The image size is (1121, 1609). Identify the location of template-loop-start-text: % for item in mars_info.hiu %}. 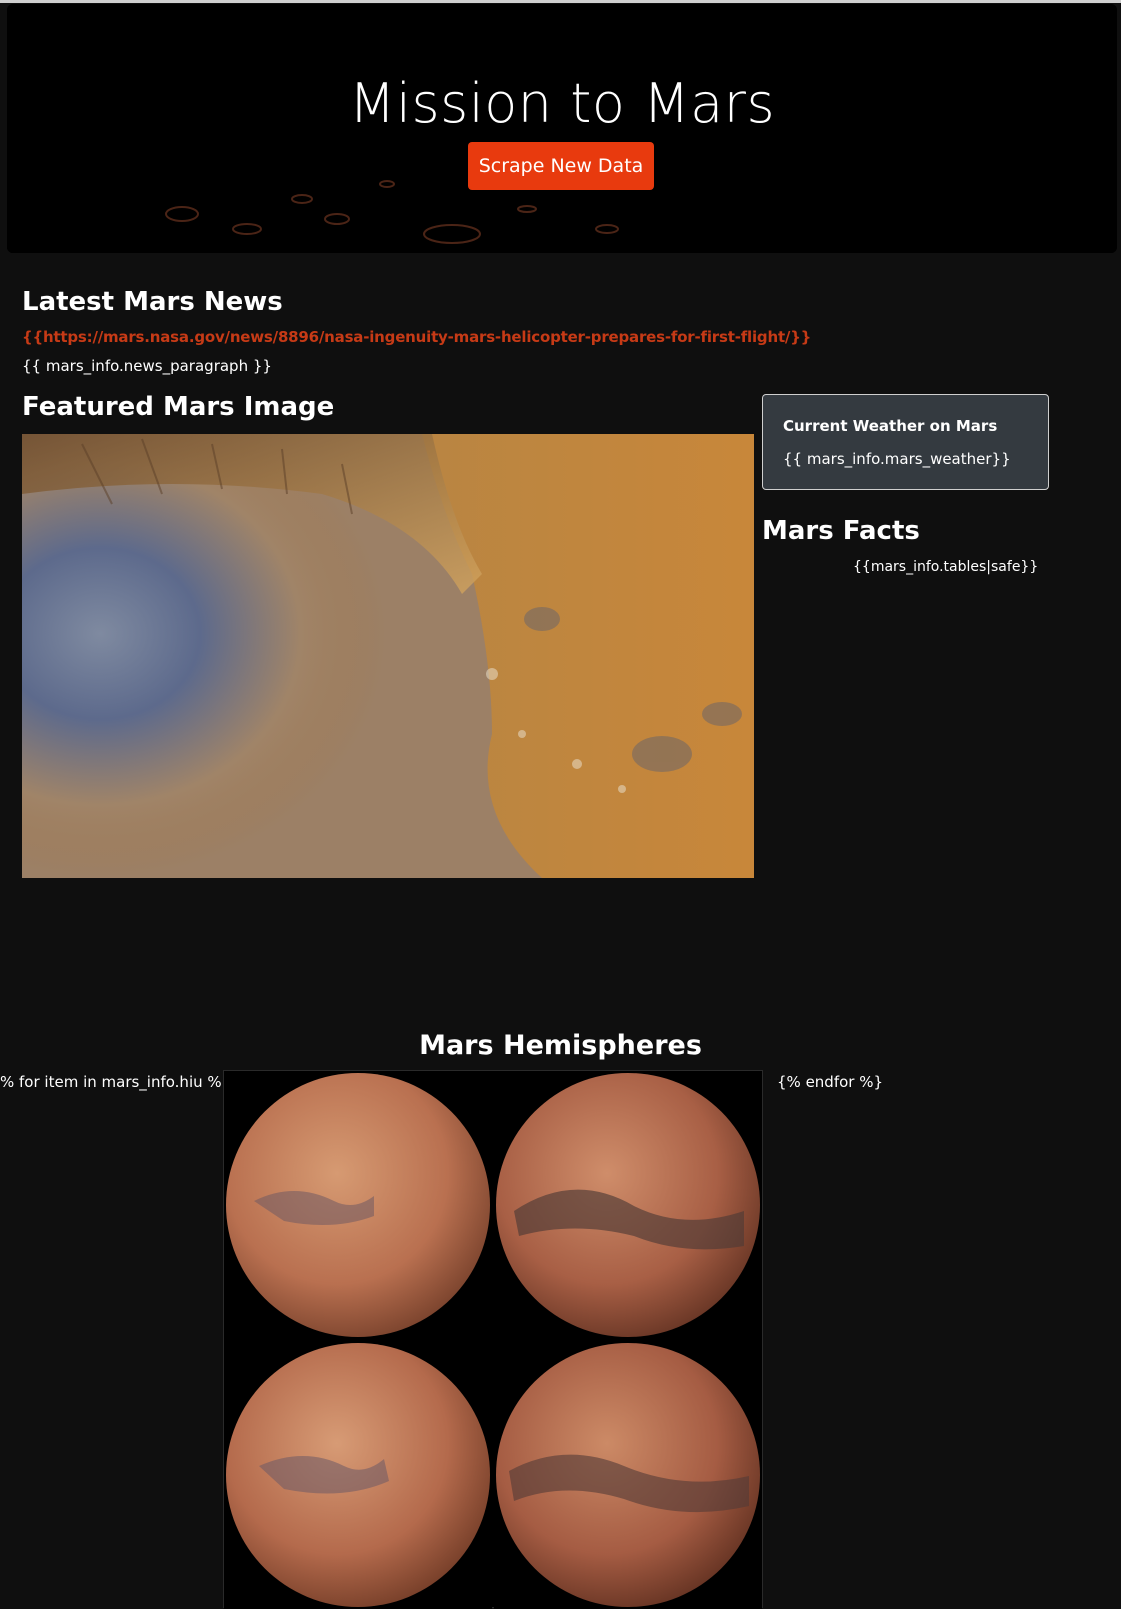
(116, 1082).